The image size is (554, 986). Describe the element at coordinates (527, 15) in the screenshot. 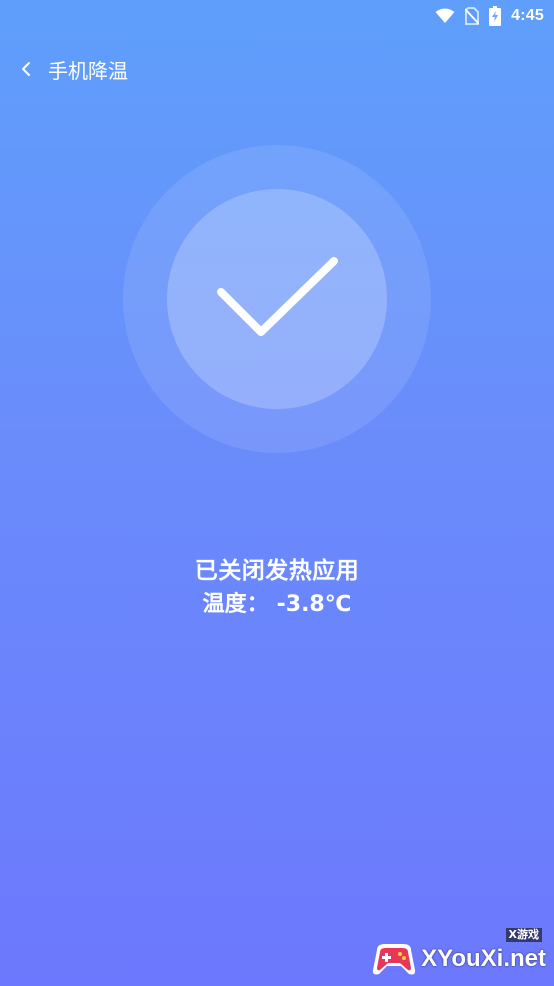

I see `status-time: 4:45` at that location.